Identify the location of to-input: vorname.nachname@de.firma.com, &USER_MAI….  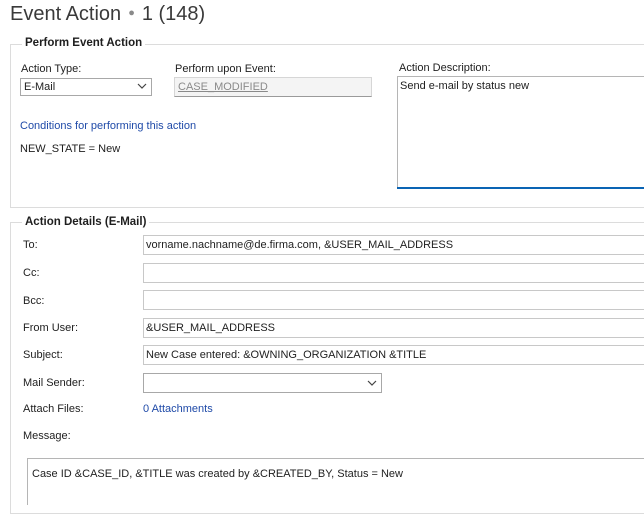
(393, 245).